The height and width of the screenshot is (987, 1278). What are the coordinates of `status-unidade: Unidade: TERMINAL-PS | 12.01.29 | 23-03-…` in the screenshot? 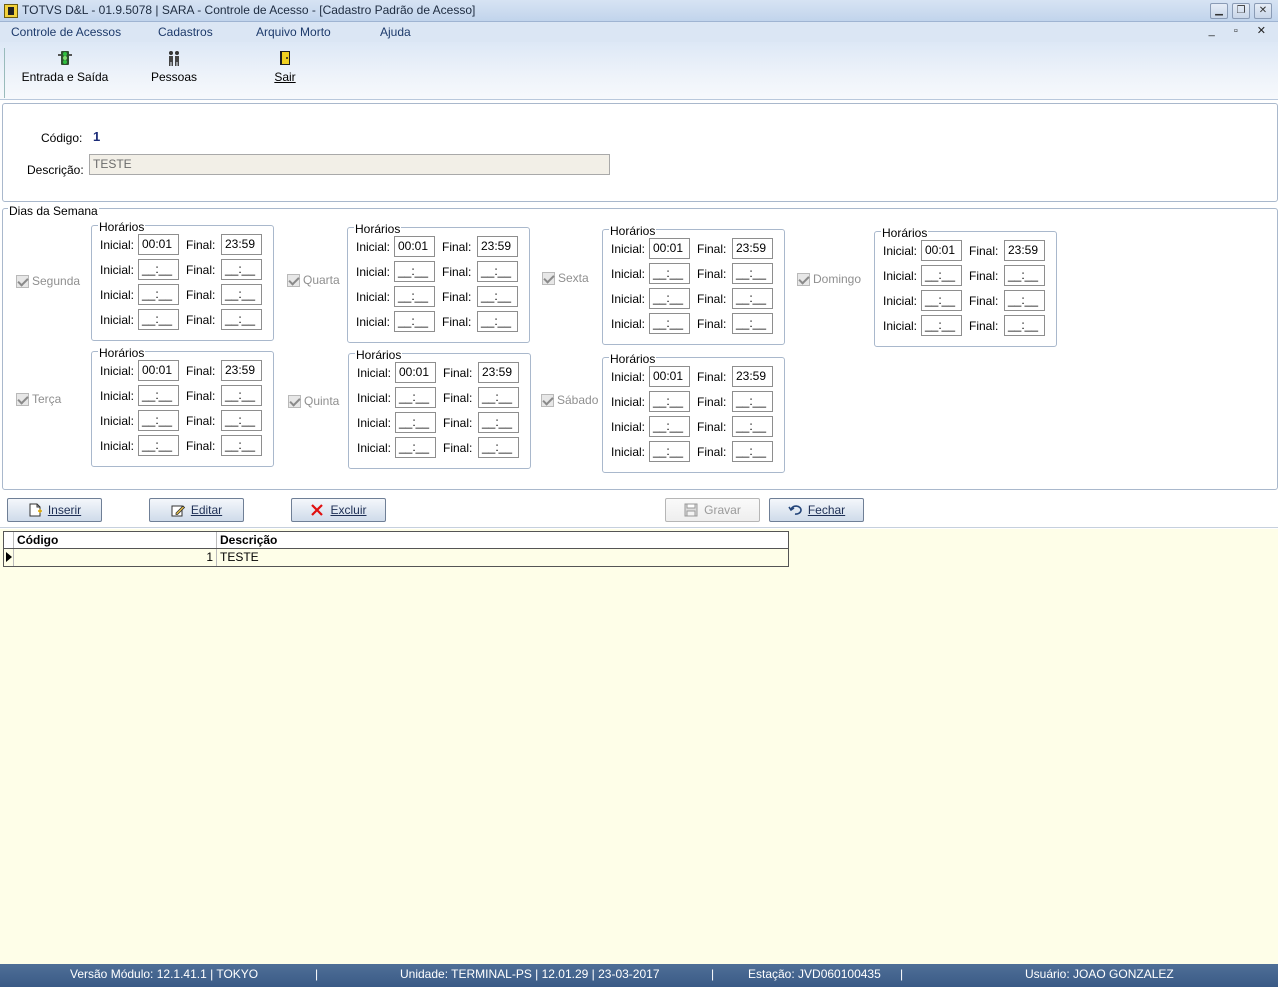 It's located at (530, 974).